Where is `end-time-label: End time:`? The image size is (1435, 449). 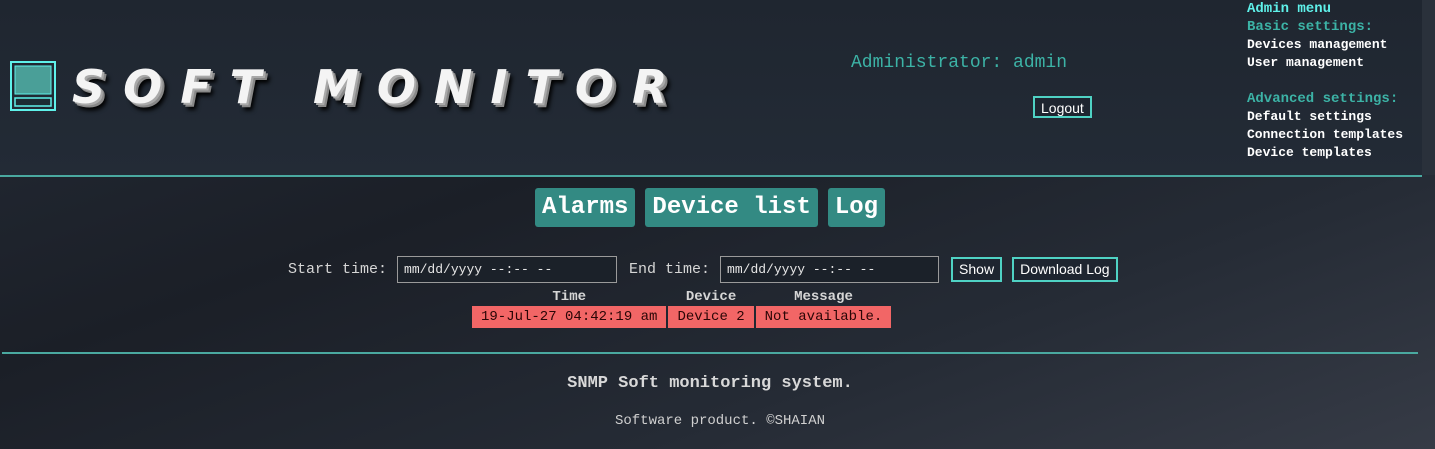
end-time-label: End time: is located at coordinates (670, 269).